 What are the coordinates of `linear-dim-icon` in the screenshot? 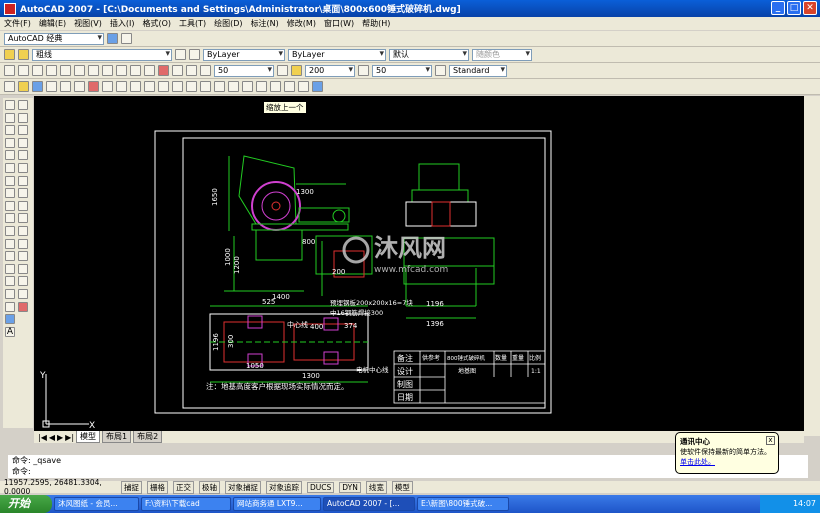 It's located at (9, 70).